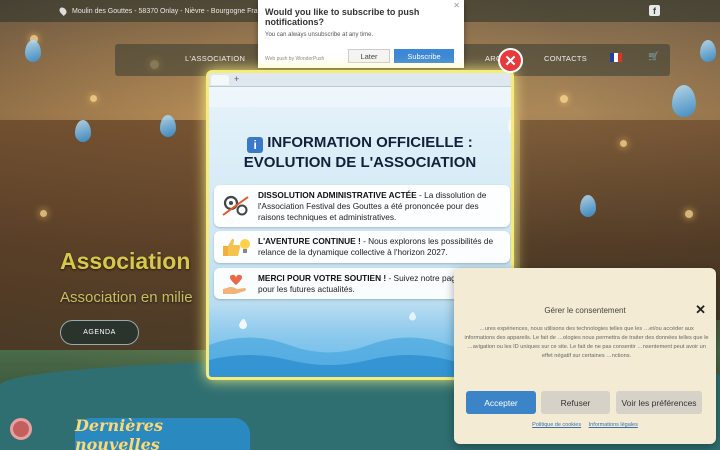  What do you see at coordinates (21, 429) in the screenshot?
I see `floating-circle-button` at bounding box center [21, 429].